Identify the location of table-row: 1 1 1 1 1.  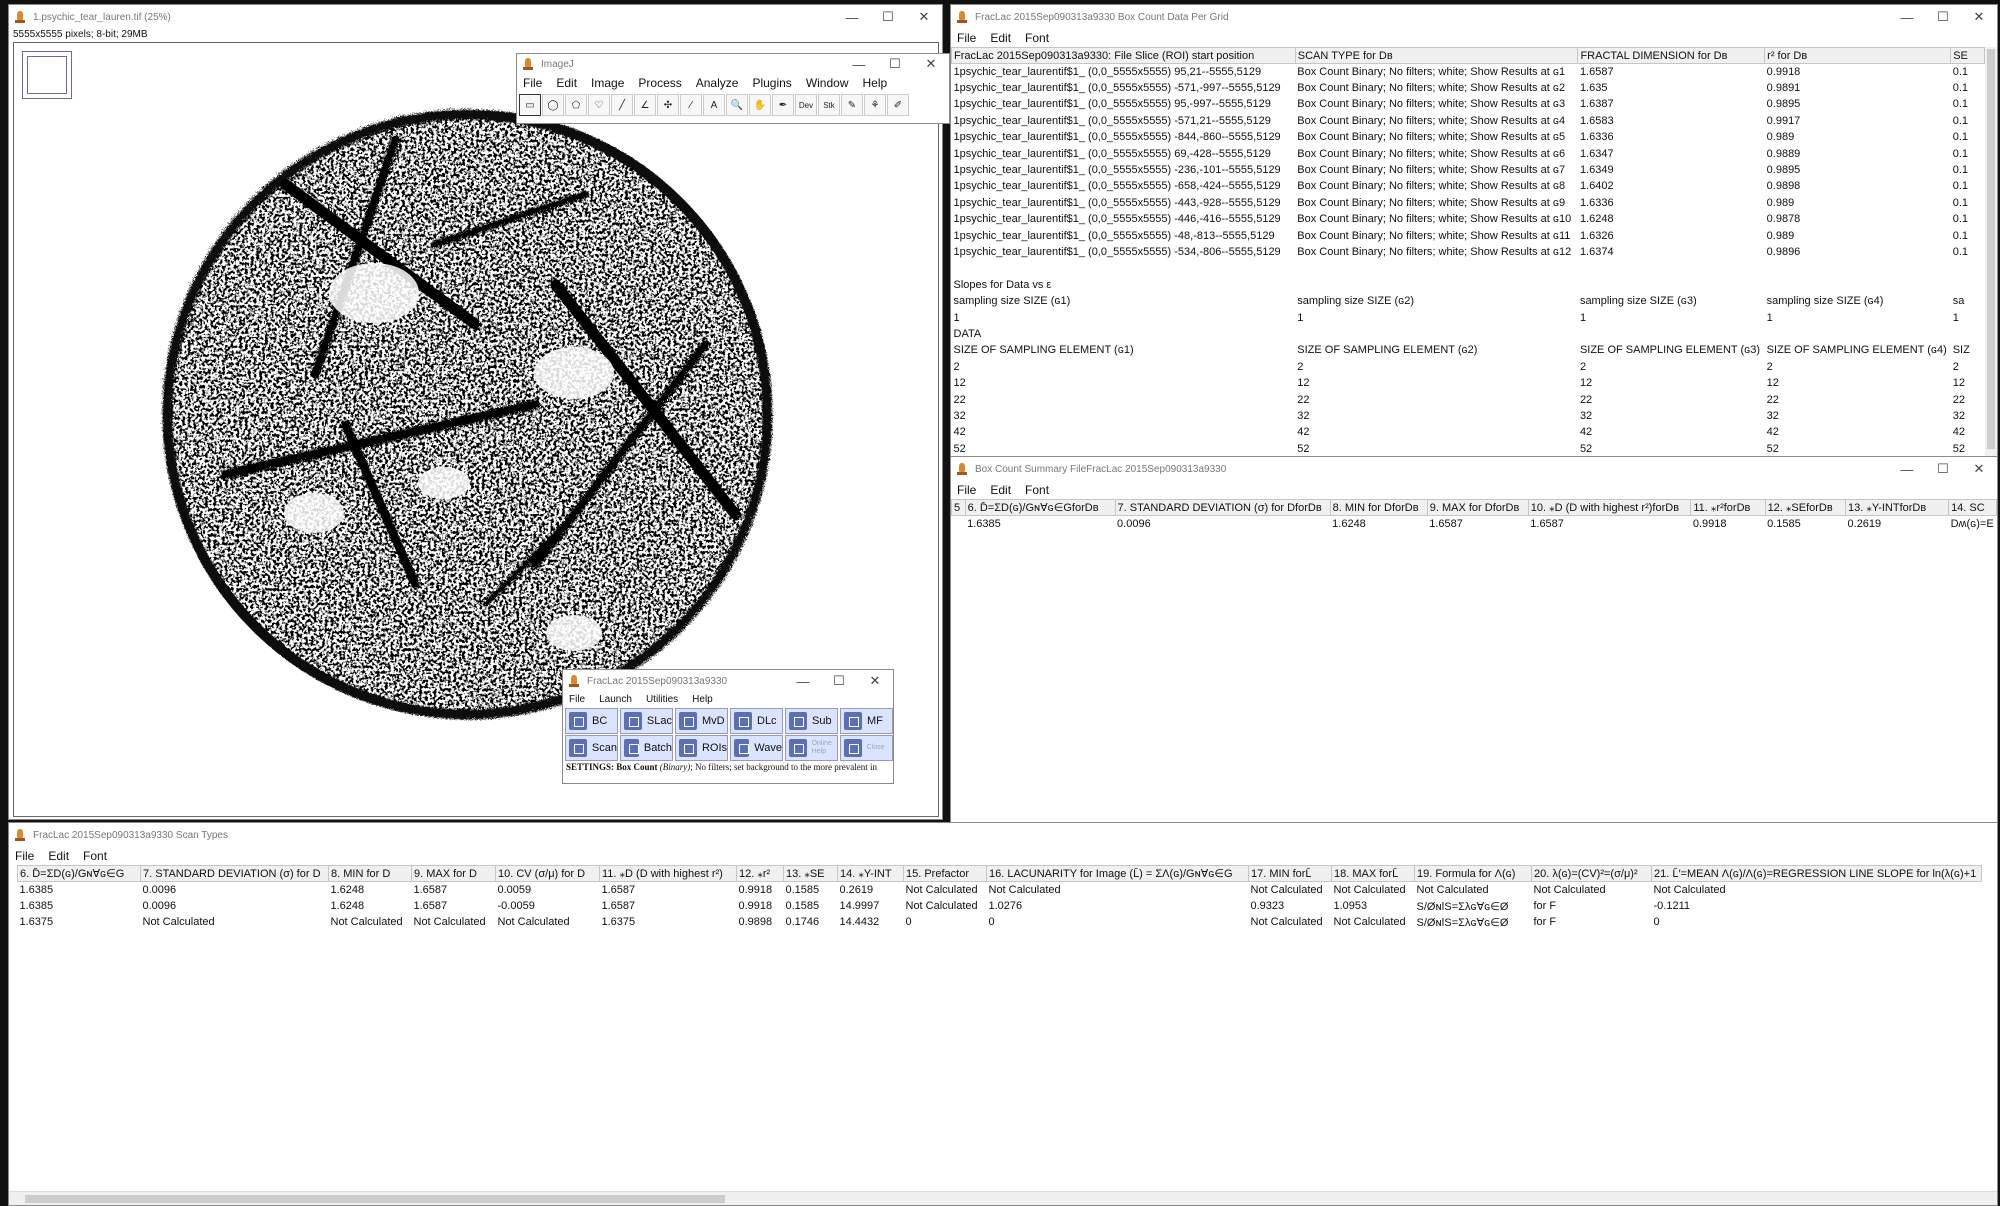
(1468, 317).